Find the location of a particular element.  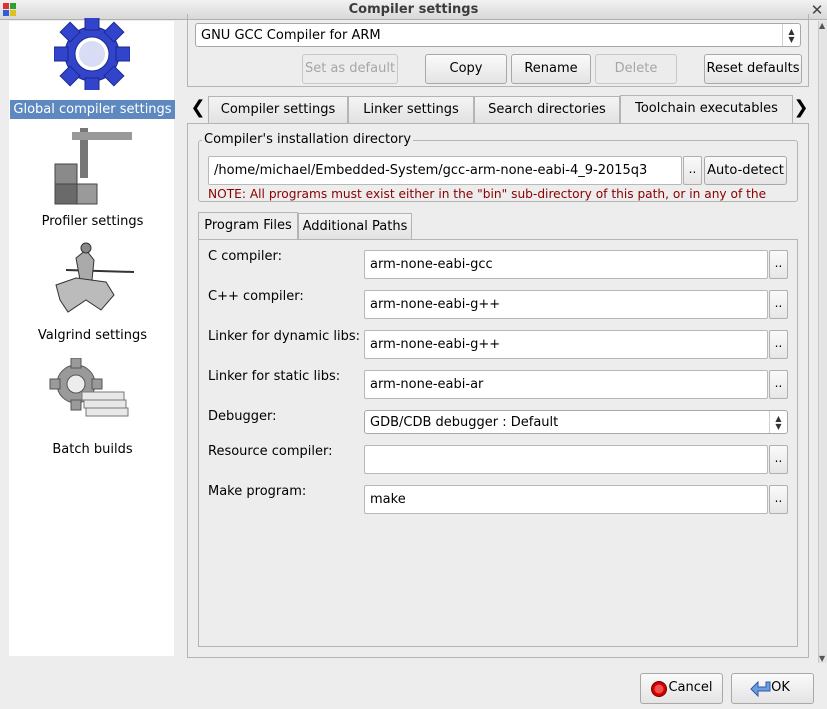

linker-static-field: arm-none-eabi-ar is located at coordinates (566, 384).